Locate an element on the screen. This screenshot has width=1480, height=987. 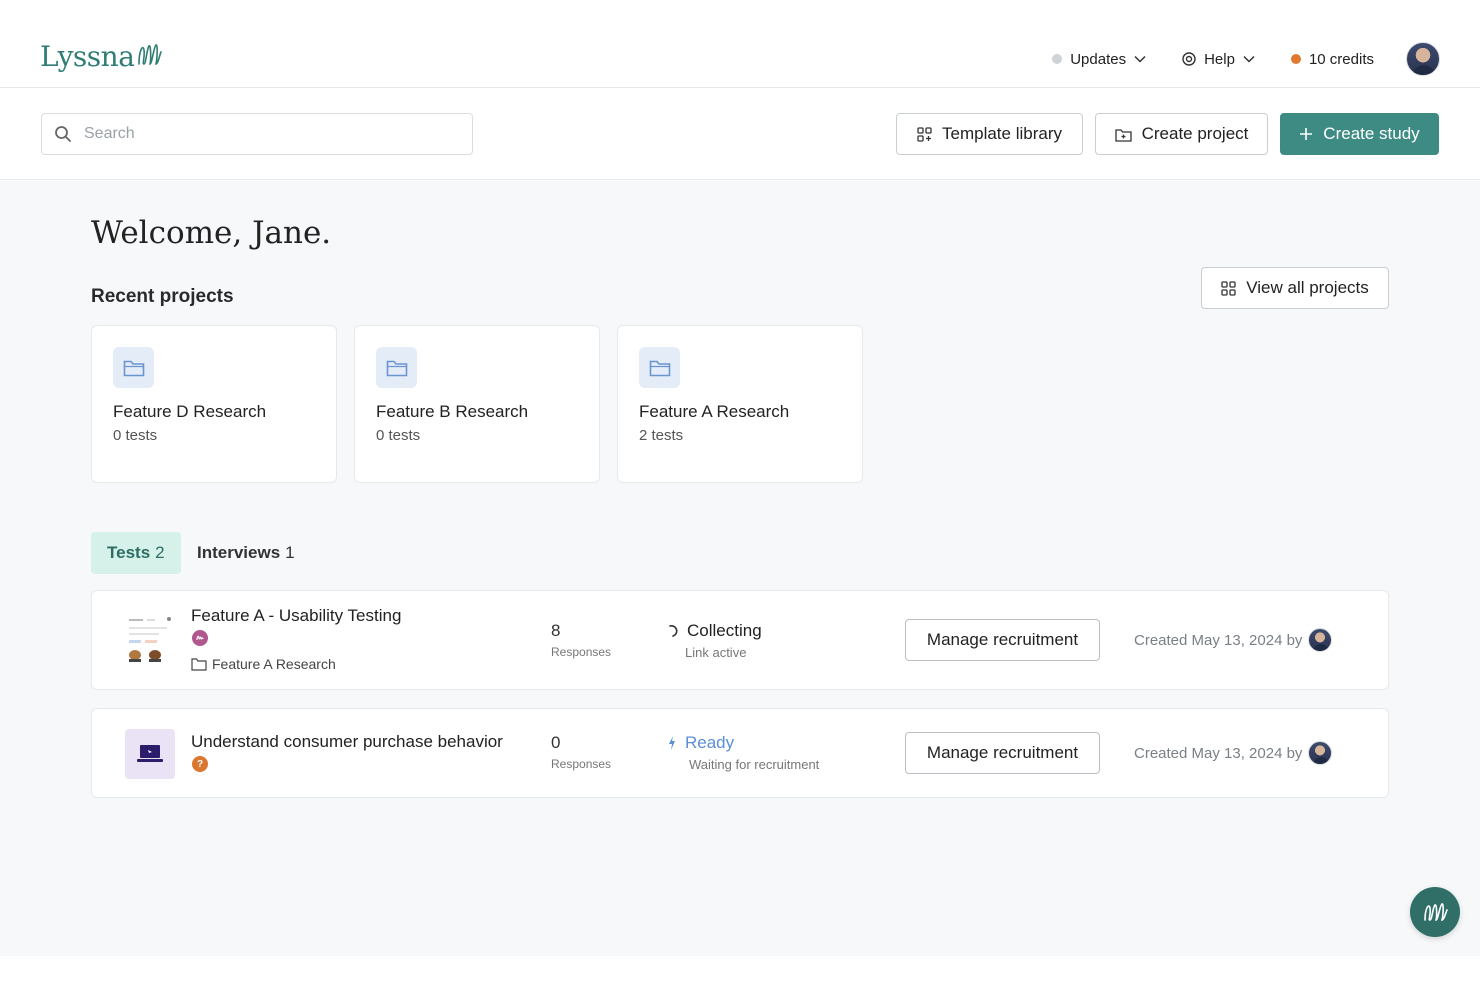
create-study-button: Create study is located at coordinates (1359, 134).